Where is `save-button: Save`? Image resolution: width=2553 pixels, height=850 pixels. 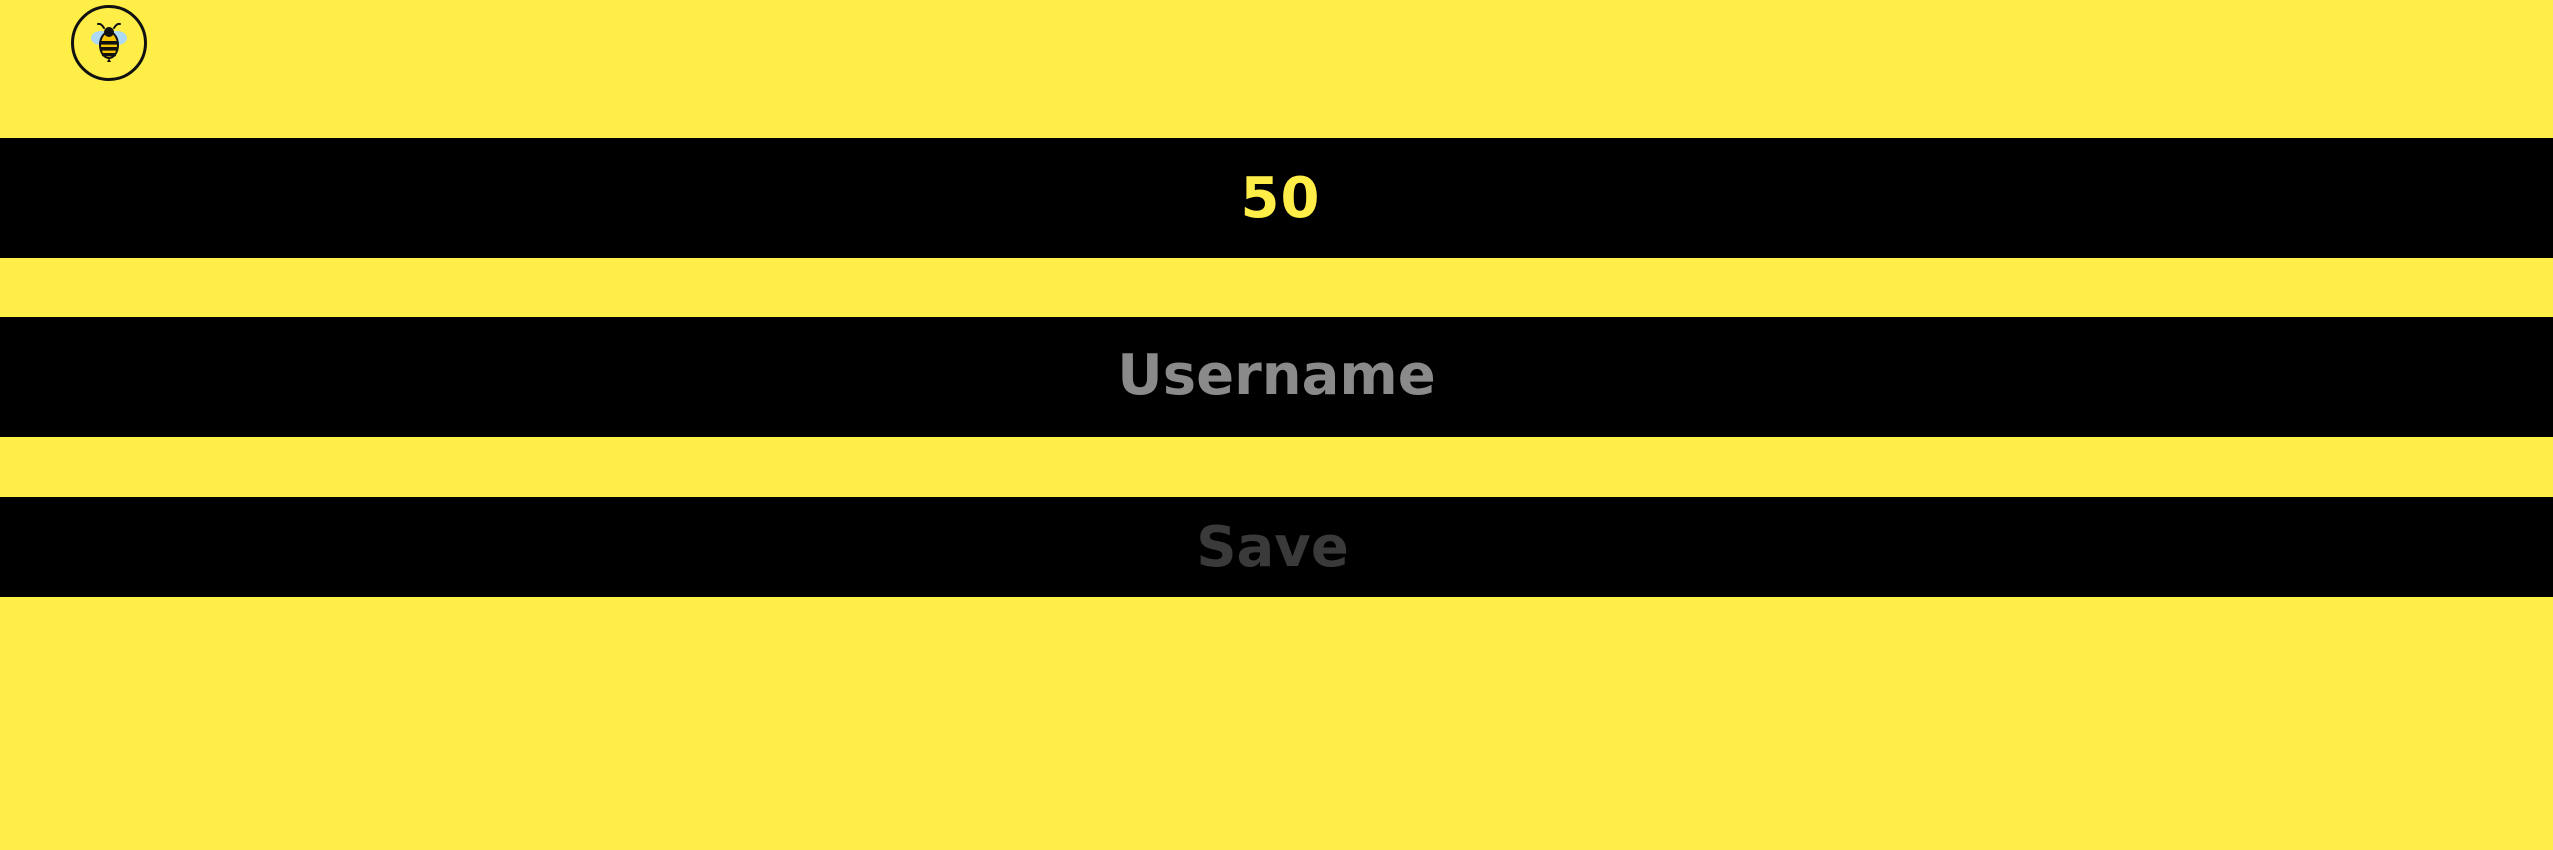 save-button: Save is located at coordinates (1274, 547).